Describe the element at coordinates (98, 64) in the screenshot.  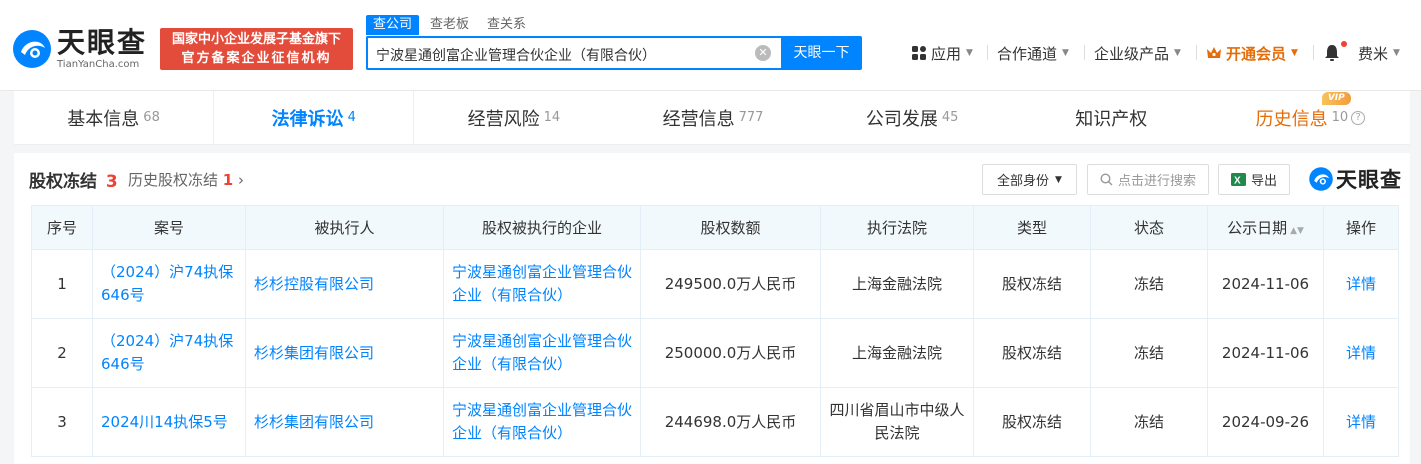
I see `logo-domain: TianYanCha.com` at that location.